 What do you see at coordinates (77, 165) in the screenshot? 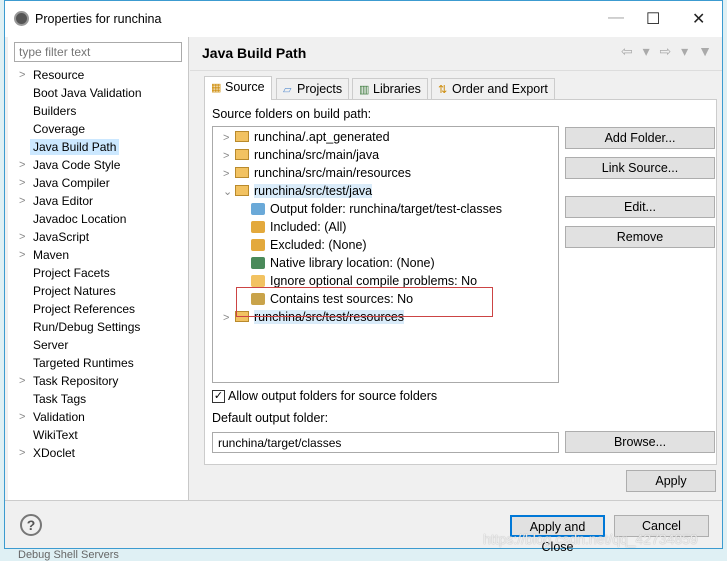
I see `sidebar-item-label: Java Code Style` at bounding box center [77, 165].